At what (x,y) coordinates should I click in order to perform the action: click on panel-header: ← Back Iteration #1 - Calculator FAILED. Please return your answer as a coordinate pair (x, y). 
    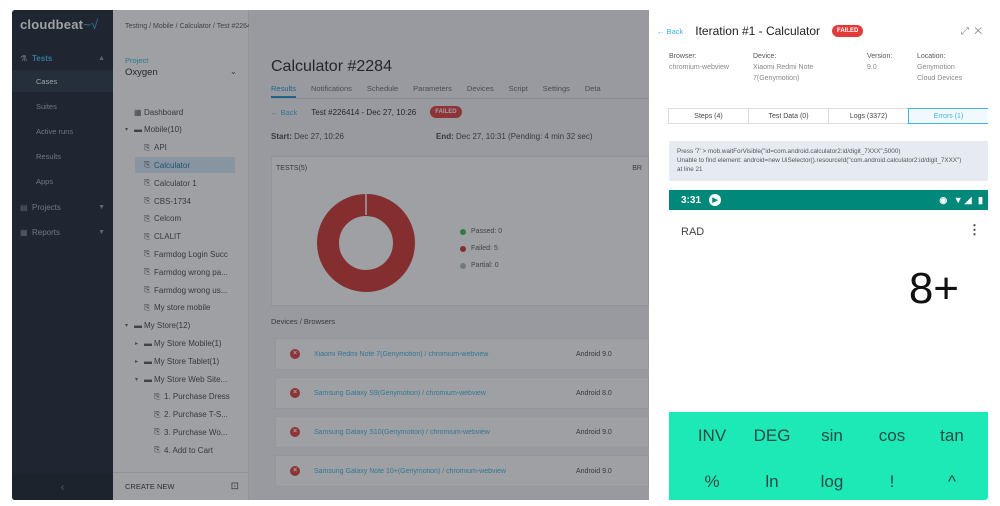
    Looking at the image, I should click on (760, 31).